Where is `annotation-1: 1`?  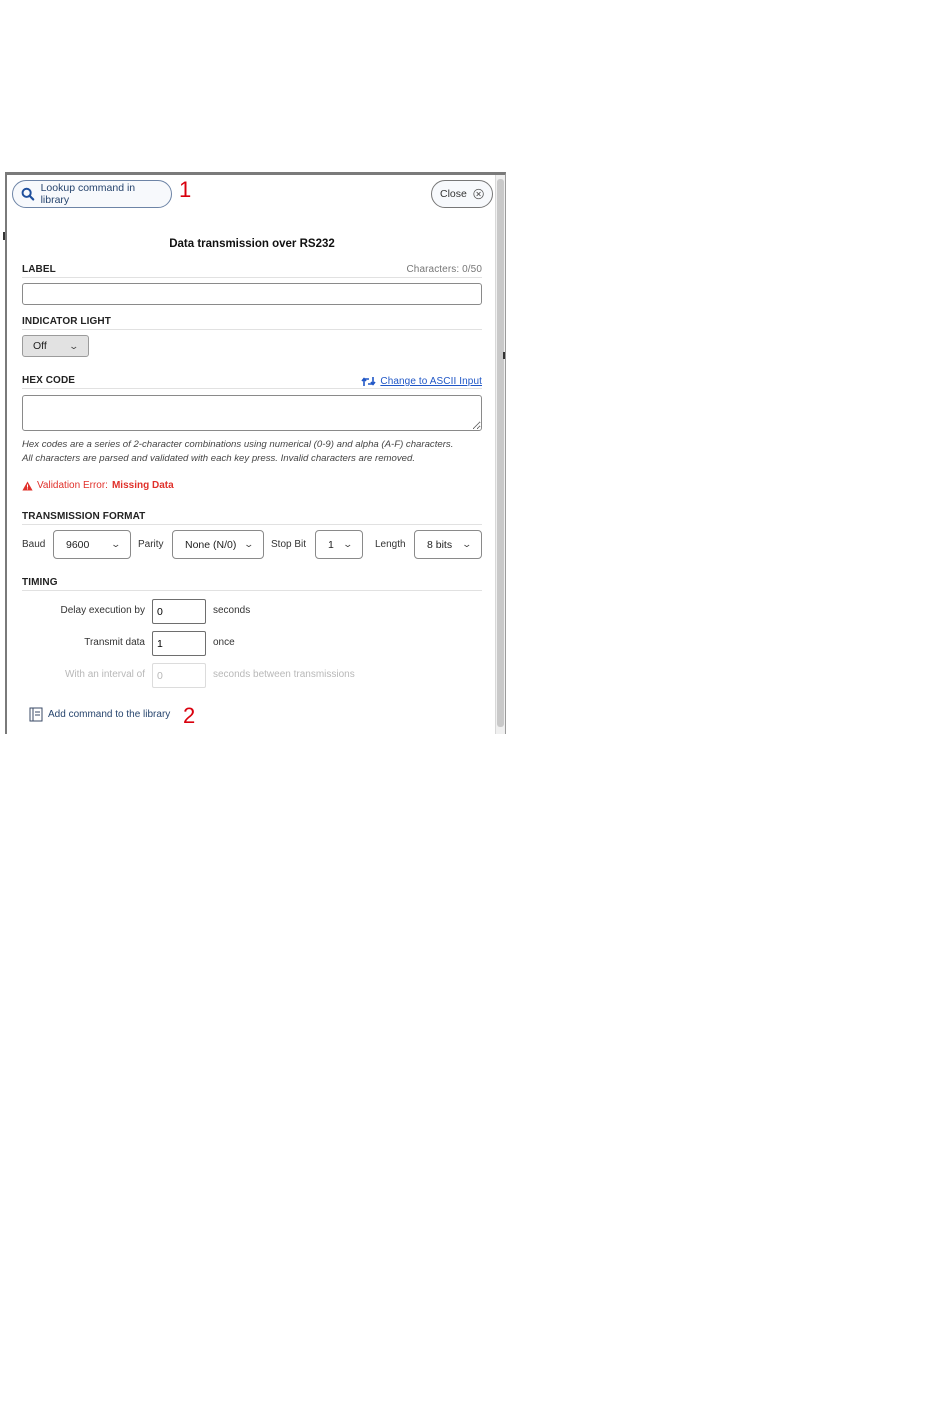 annotation-1: 1 is located at coordinates (185, 189).